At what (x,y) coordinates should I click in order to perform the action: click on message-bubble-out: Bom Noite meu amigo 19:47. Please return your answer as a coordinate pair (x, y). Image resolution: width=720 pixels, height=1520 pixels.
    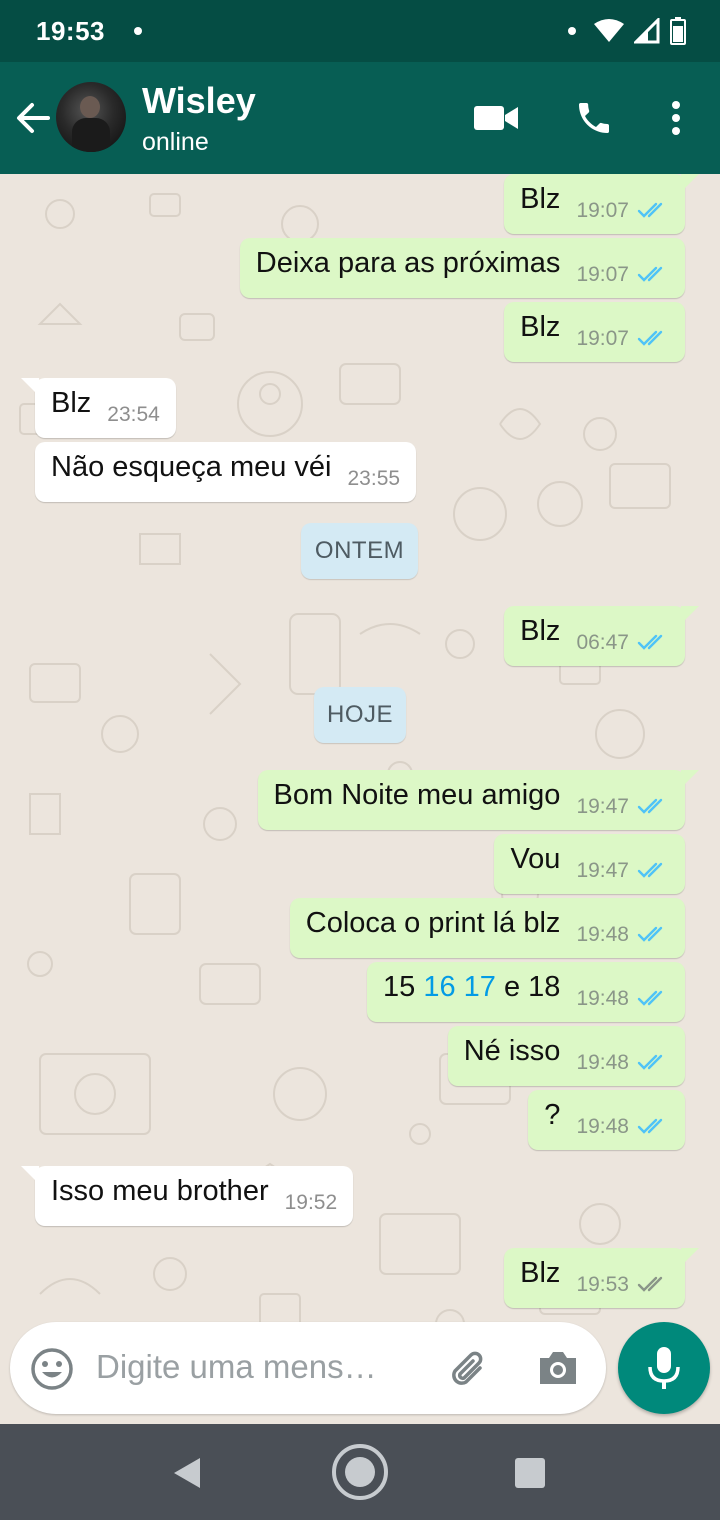
    Looking at the image, I should click on (478, 800).